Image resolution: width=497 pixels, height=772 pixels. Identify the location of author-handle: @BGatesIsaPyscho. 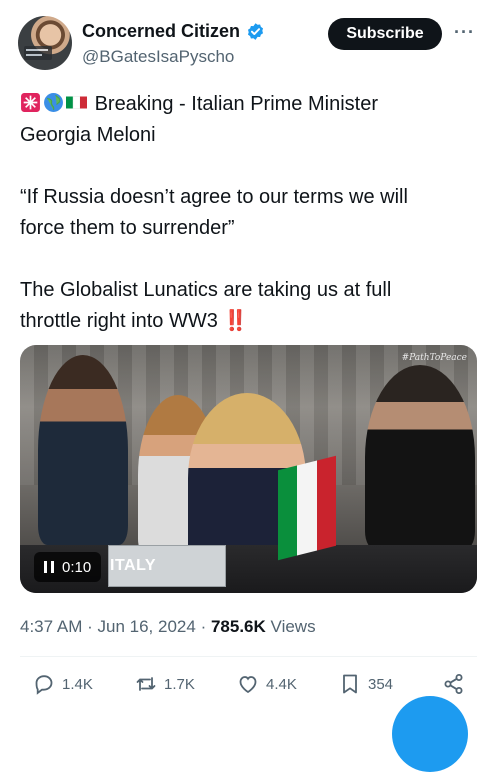
(158, 57).